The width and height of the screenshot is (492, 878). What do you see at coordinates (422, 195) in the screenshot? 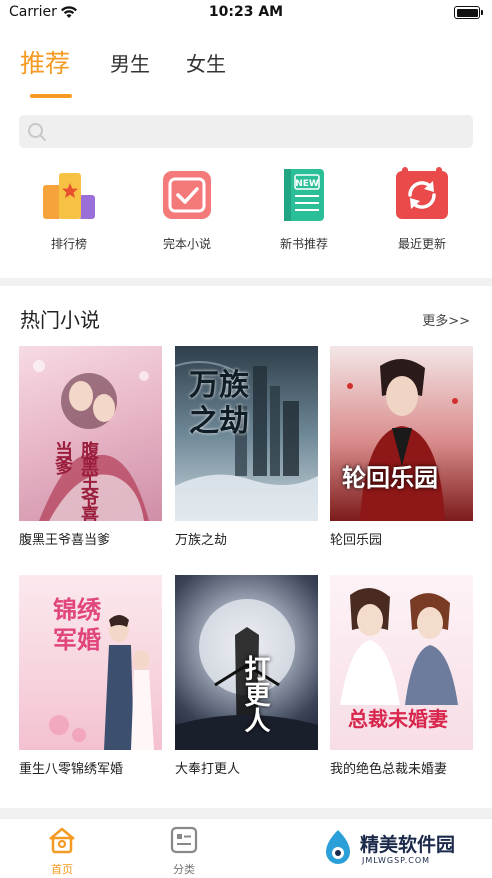
I see `refresh-icon` at bounding box center [422, 195].